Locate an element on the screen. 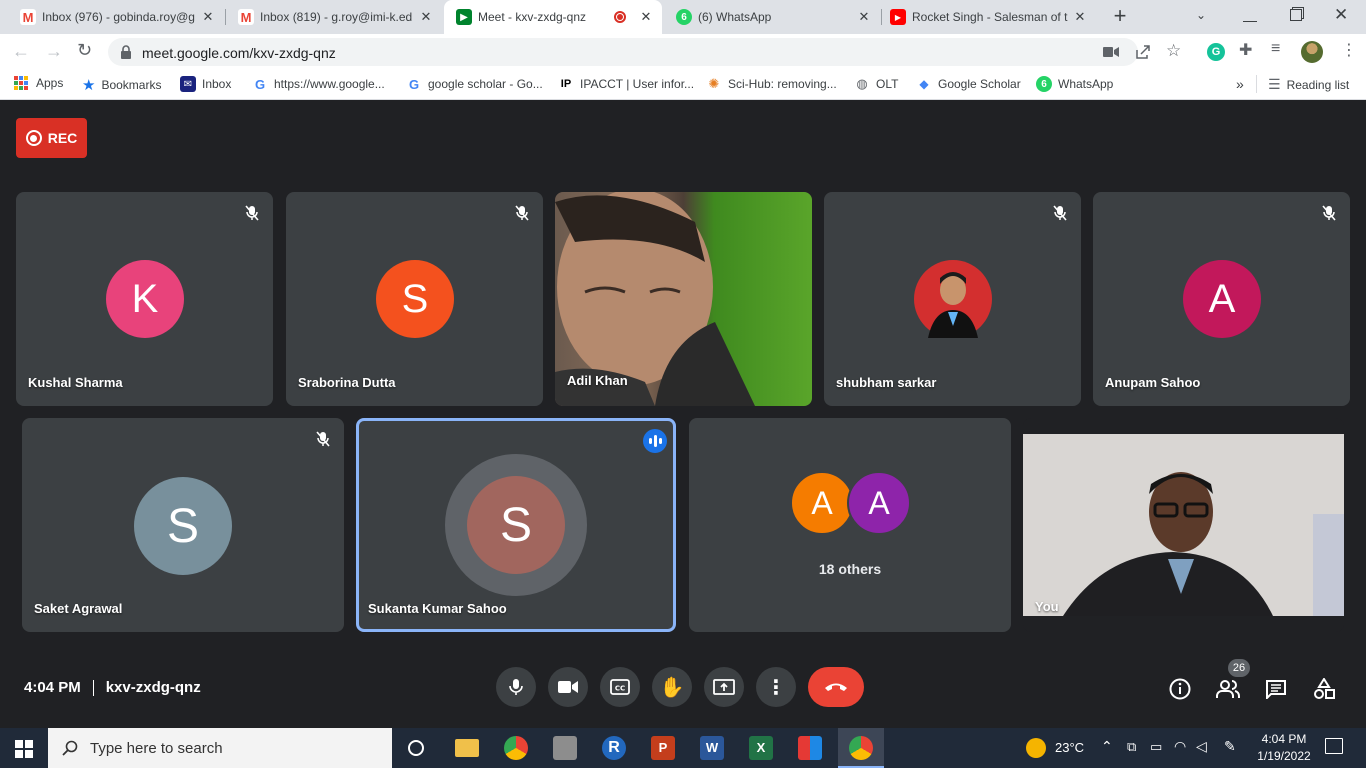  active-chrome-taskbar-button is located at coordinates (861, 748).